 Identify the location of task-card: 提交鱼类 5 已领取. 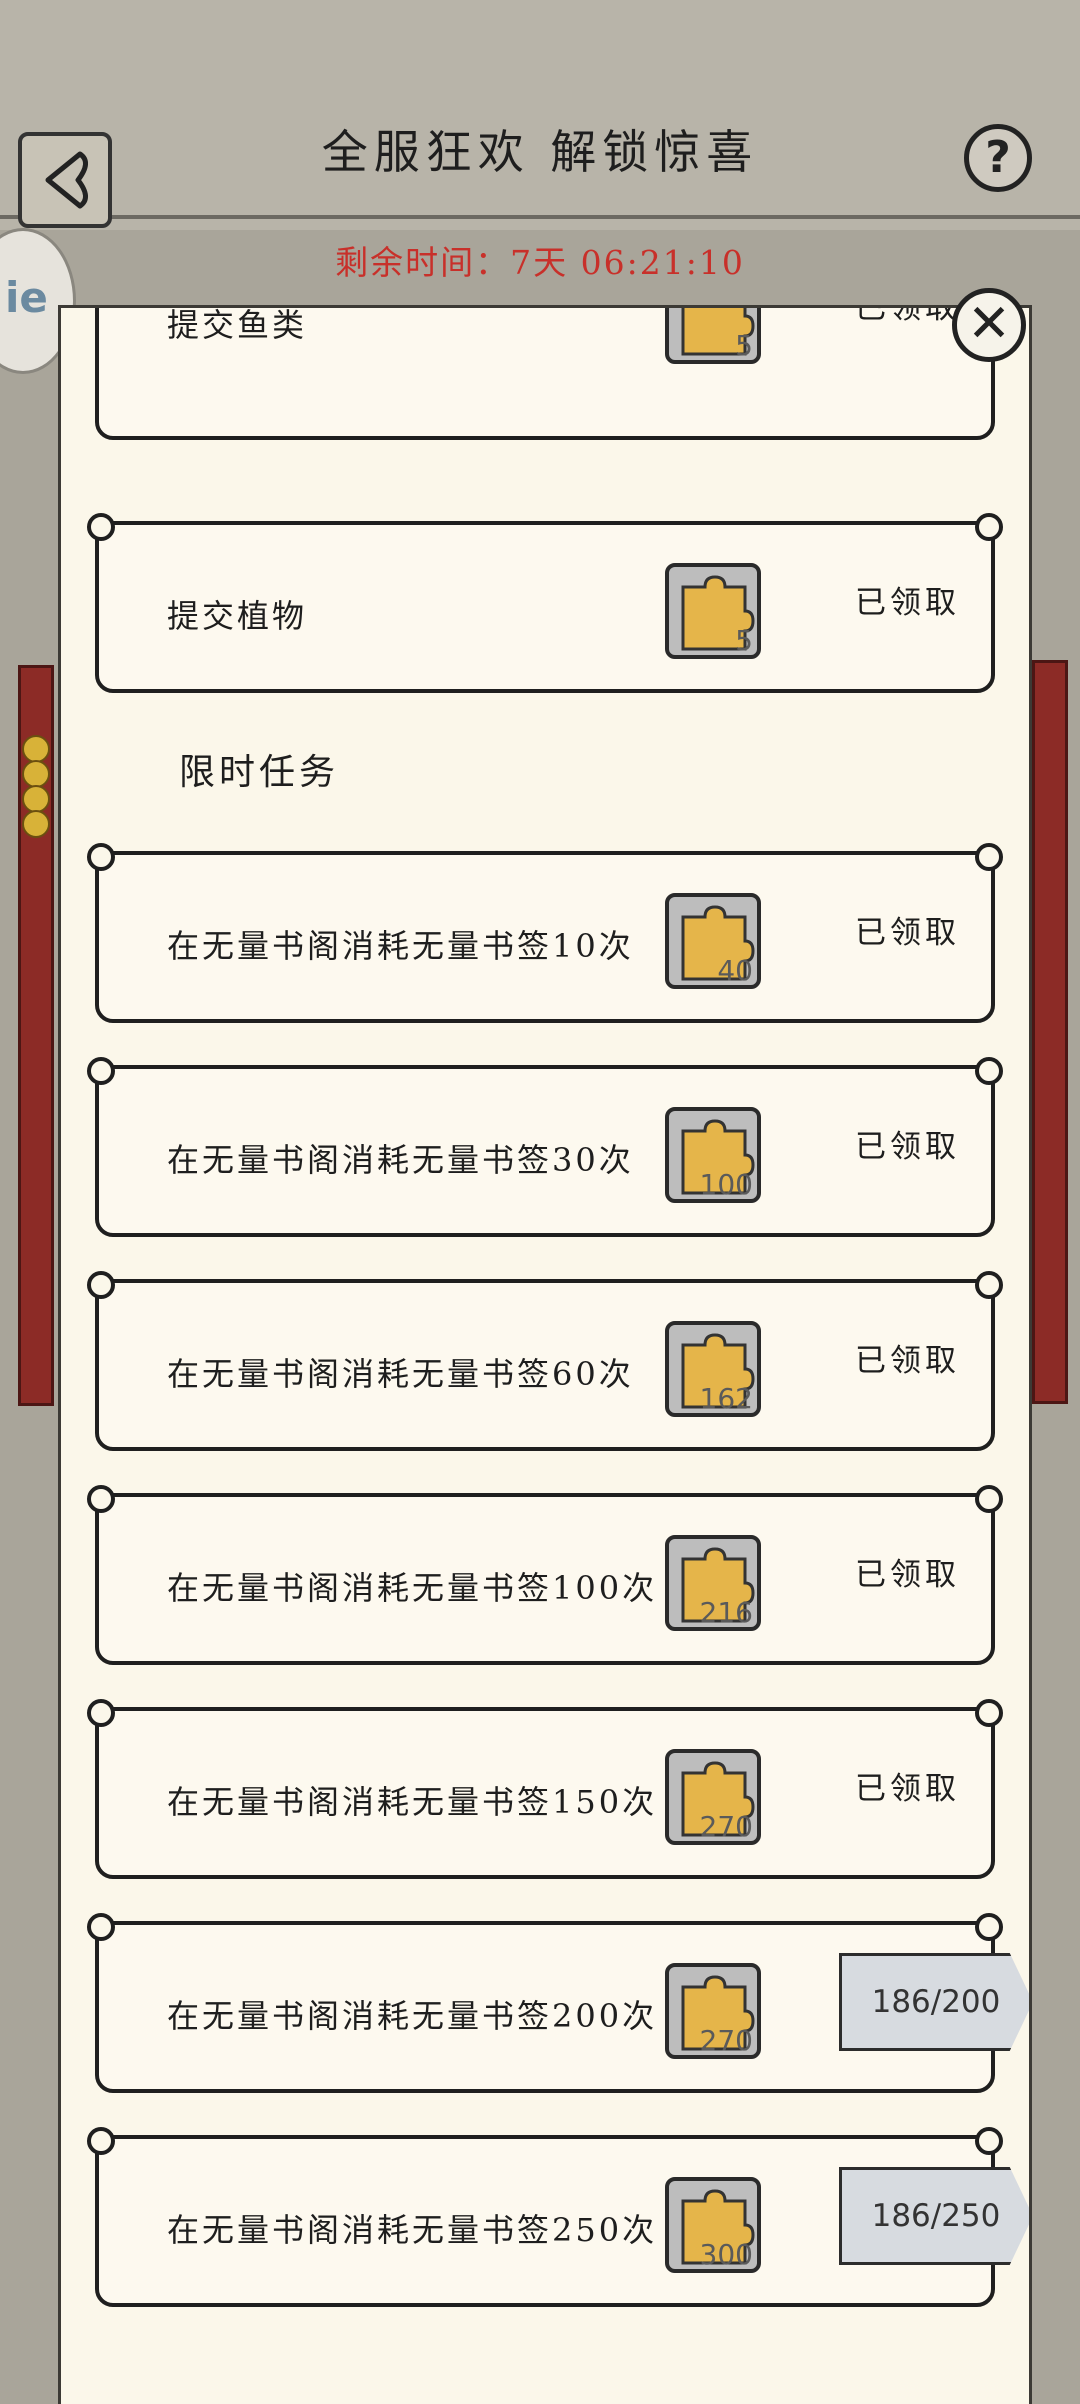
(545, 372).